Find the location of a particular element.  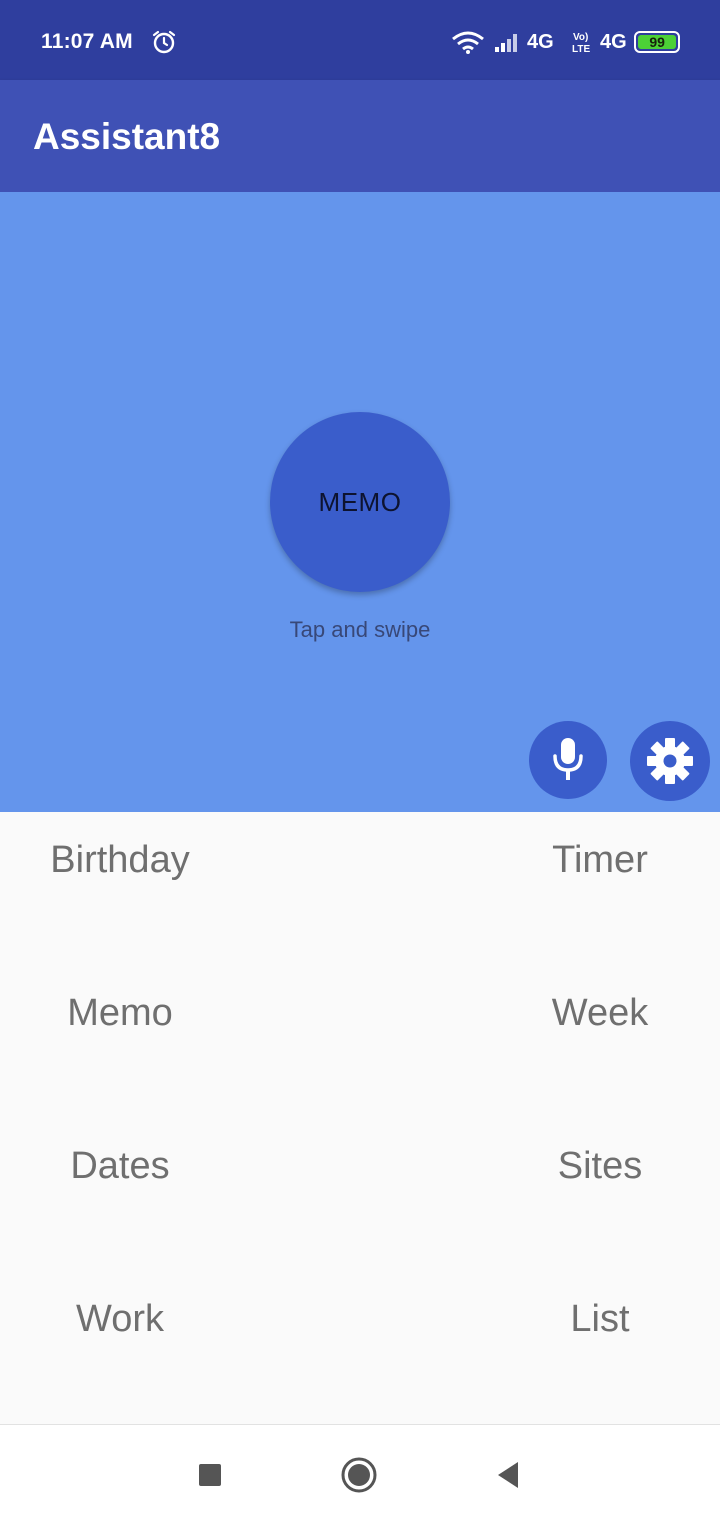

back-button is located at coordinates (507, 1475).